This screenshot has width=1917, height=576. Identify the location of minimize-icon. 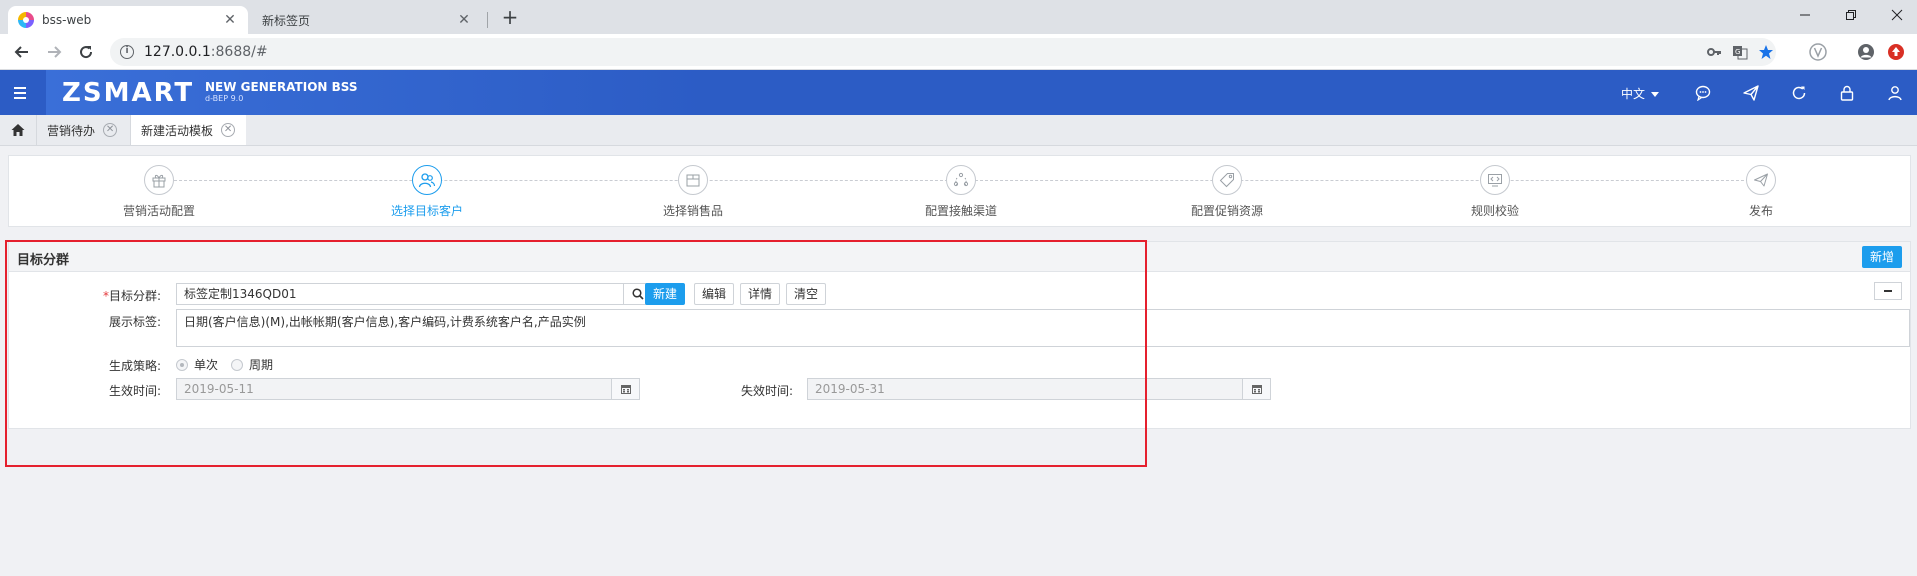
(1805, 15).